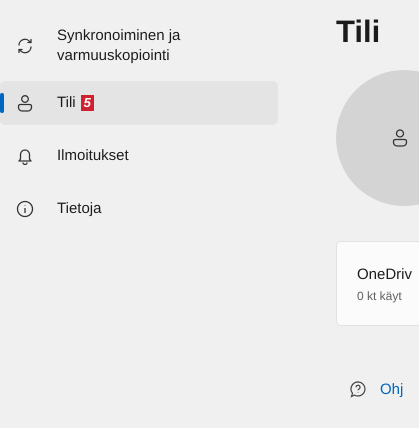  What do you see at coordinates (25, 209) in the screenshot?
I see `info-icon` at bounding box center [25, 209].